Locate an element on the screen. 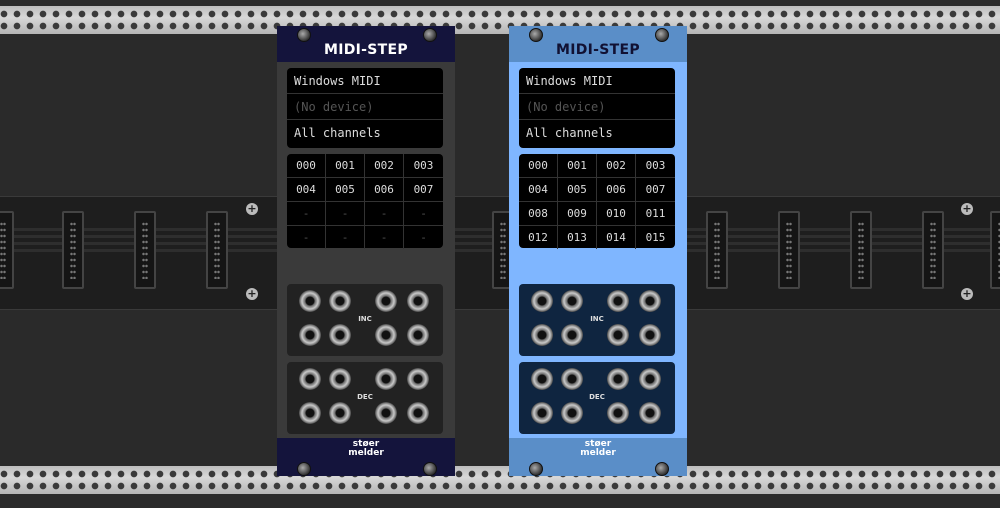 This screenshot has width=1000, height=508. bottom-rail is located at coordinates (500, 480).